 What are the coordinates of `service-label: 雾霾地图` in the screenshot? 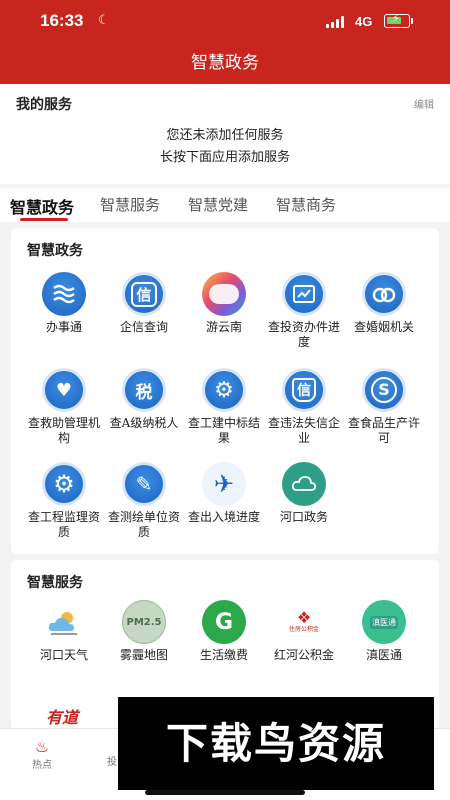 It's located at (143, 655).